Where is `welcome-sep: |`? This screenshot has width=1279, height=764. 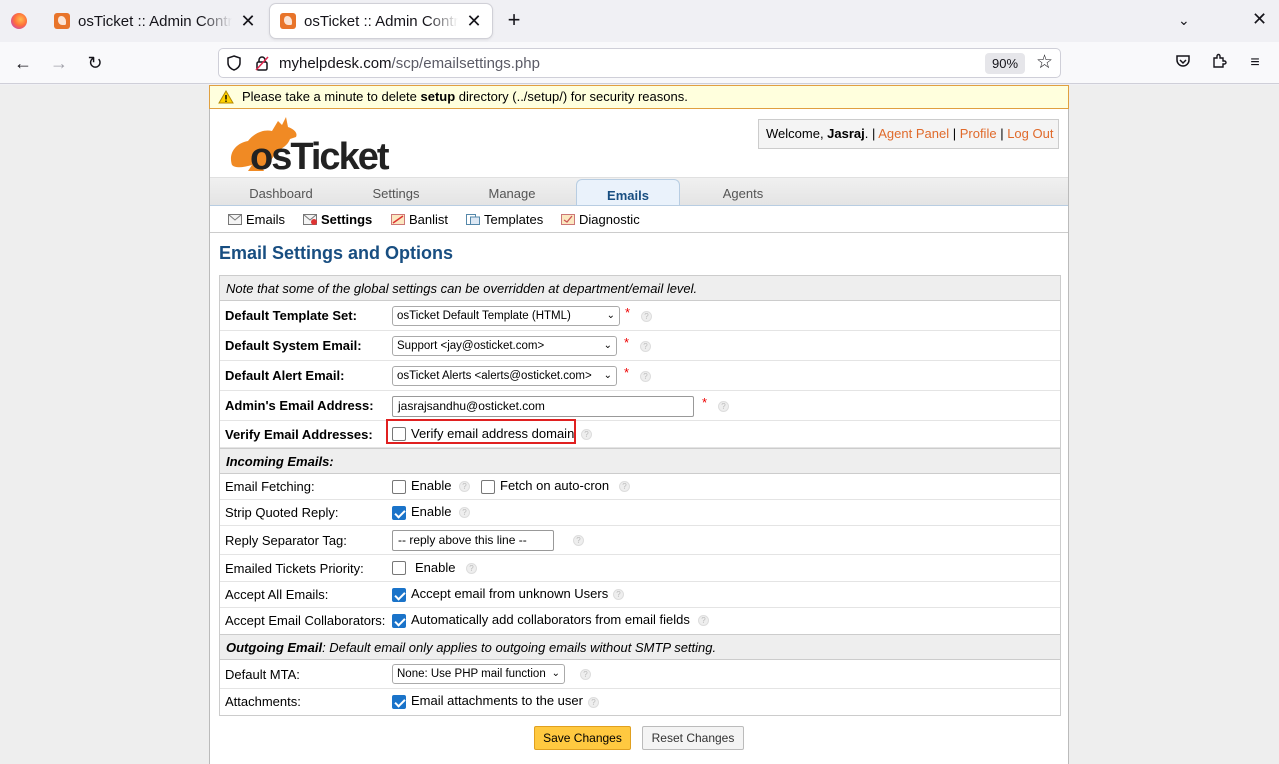
welcome-sep: | is located at coordinates (954, 133).